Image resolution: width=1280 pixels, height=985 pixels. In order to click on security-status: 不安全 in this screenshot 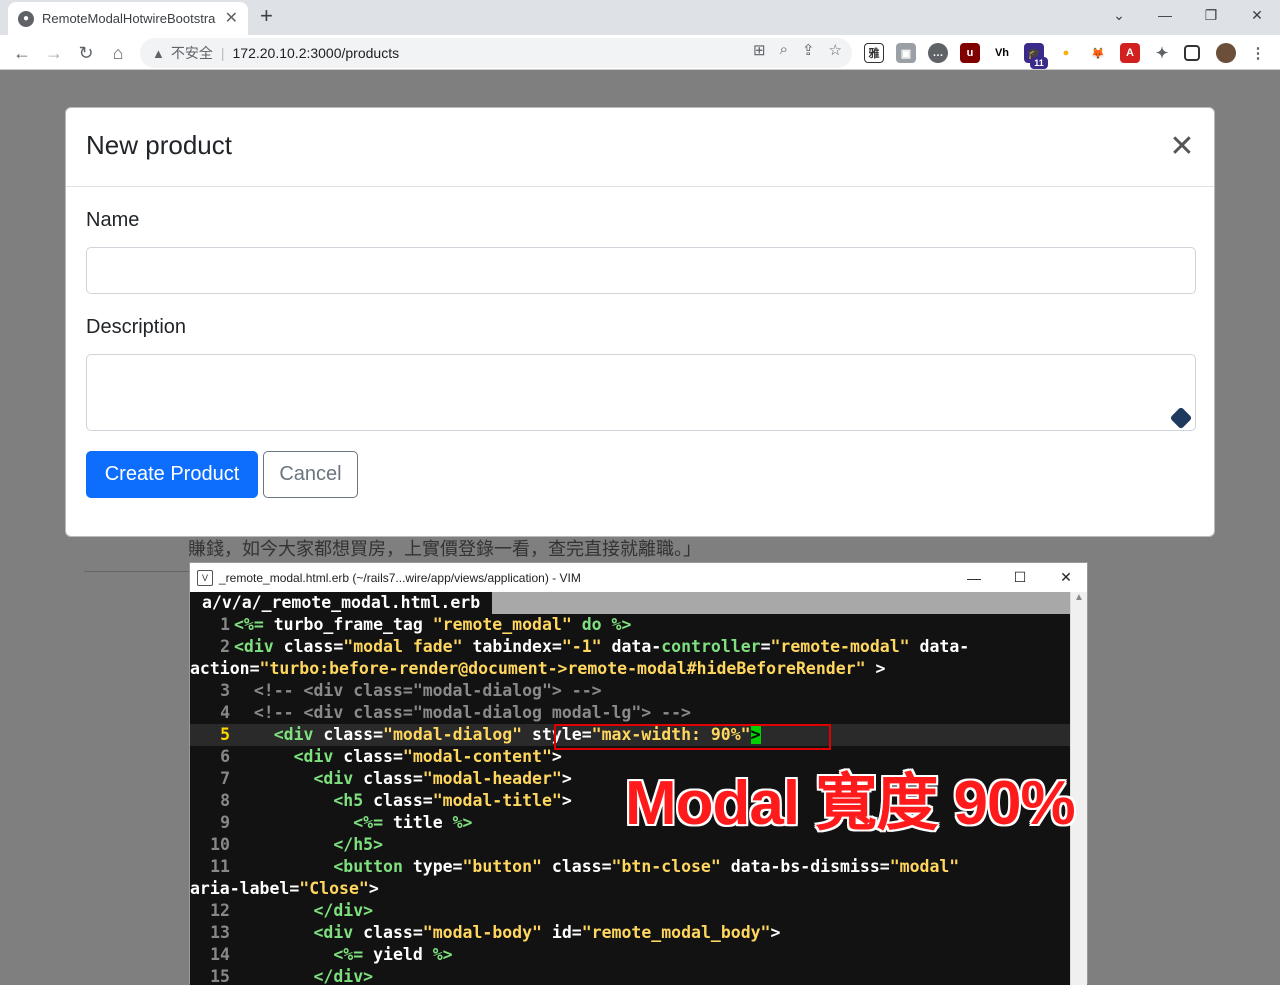, I will do `click(191, 53)`.